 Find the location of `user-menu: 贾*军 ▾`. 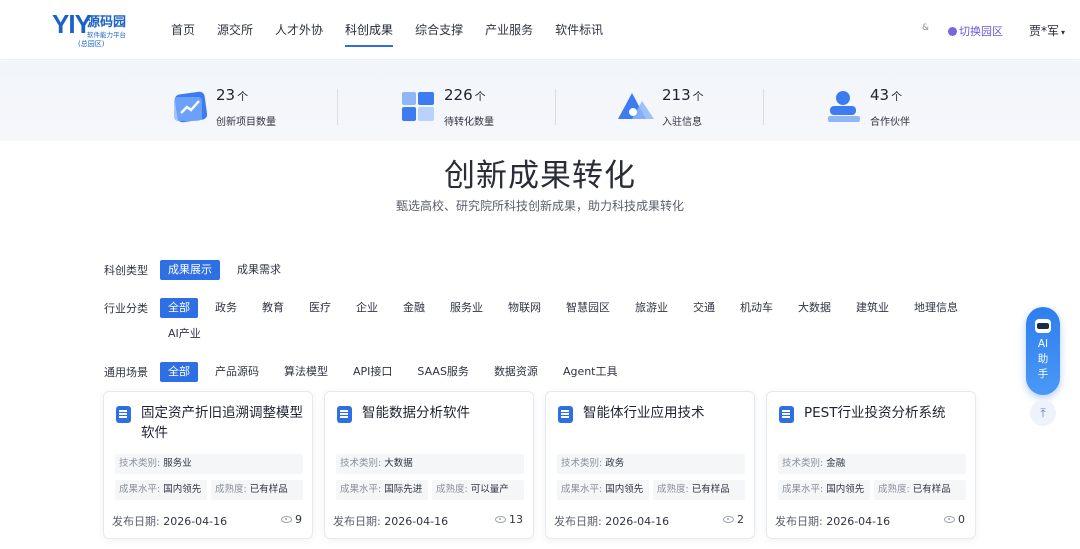

user-menu: 贾*军 ▾ is located at coordinates (1047, 30).